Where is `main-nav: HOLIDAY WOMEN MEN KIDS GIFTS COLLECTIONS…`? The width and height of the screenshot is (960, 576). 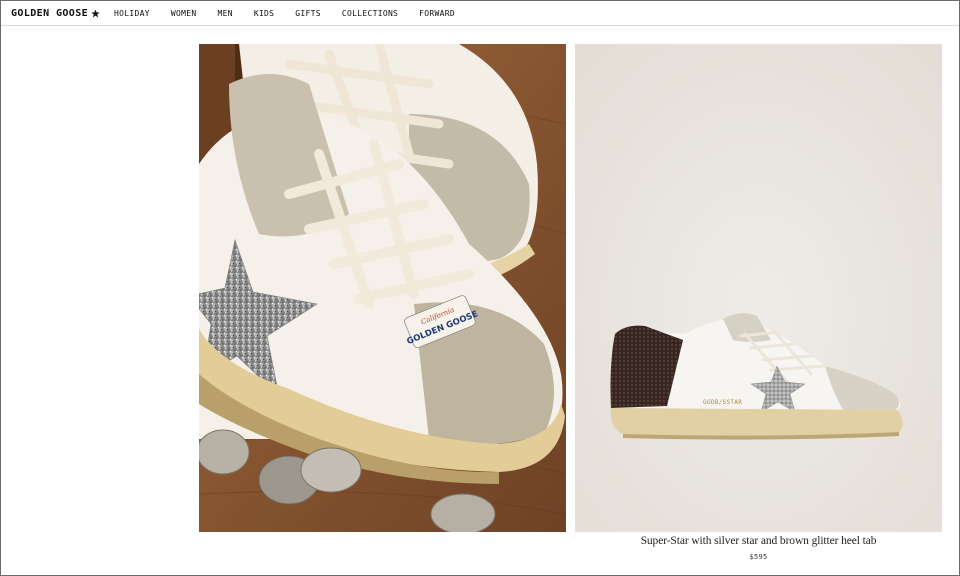 main-nav: HOLIDAY WOMEN MEN KIDS GIFTS COLLECTIONS… is located at coordinates (295, 13).